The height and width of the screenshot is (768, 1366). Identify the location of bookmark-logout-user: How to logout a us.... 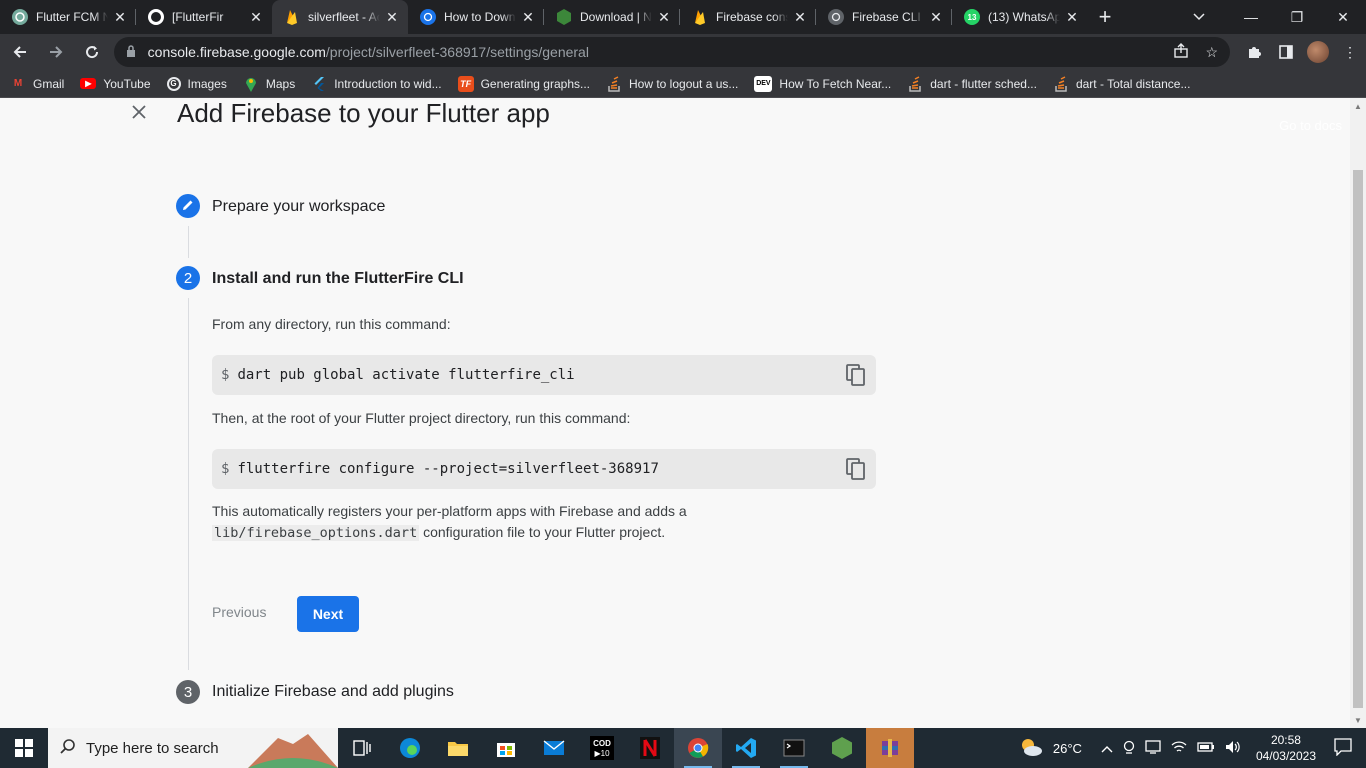
(672, 83).